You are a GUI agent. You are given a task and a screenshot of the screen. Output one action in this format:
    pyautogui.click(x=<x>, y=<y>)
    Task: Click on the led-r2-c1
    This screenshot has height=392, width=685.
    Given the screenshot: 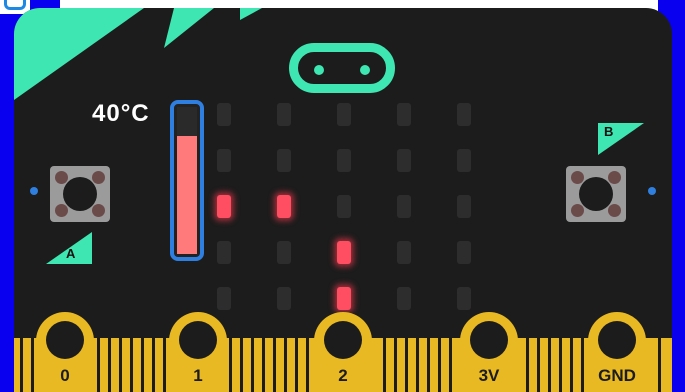 What is the action you would take?
    pyautogui.click(x=284, y=206)
    